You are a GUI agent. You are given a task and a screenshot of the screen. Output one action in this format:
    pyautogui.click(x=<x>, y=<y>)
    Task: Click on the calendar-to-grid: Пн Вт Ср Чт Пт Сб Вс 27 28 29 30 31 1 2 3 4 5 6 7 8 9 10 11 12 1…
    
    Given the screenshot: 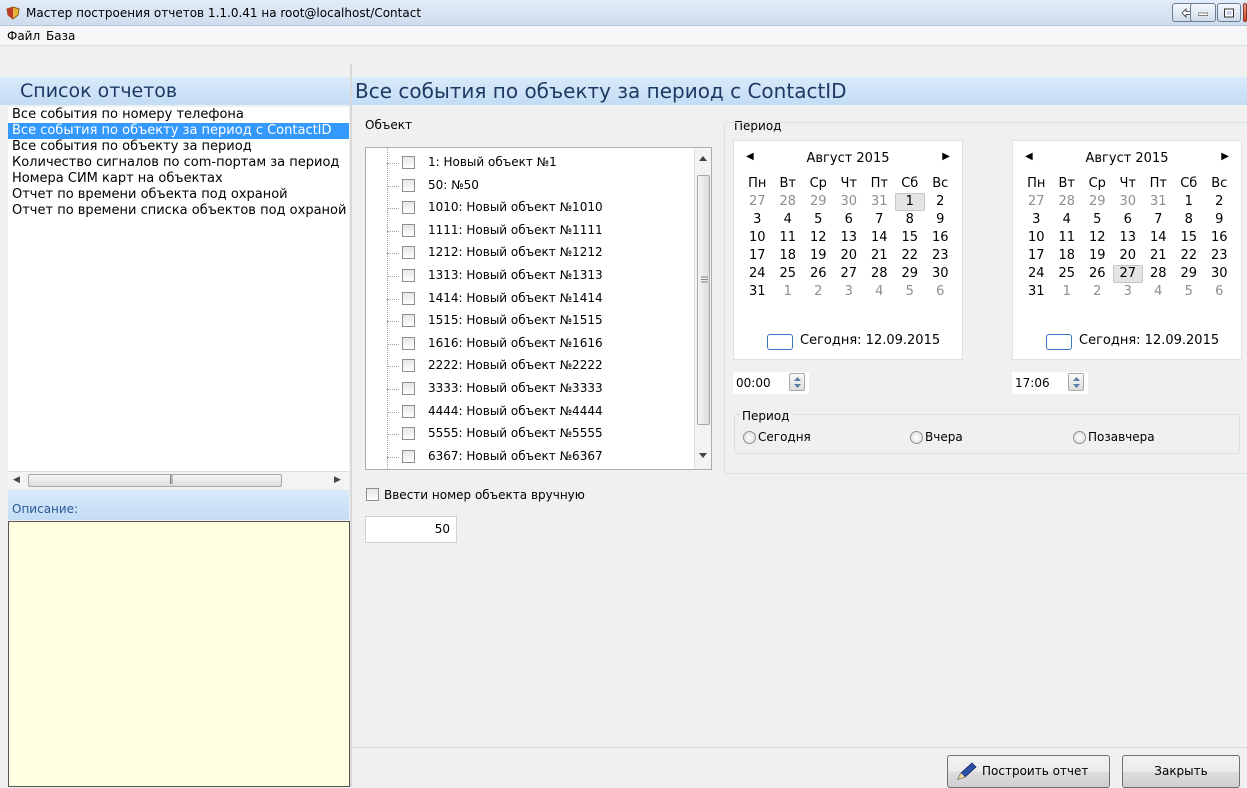 What is the action you would take?
    pyautogui.click(x=1128, y=238)
    